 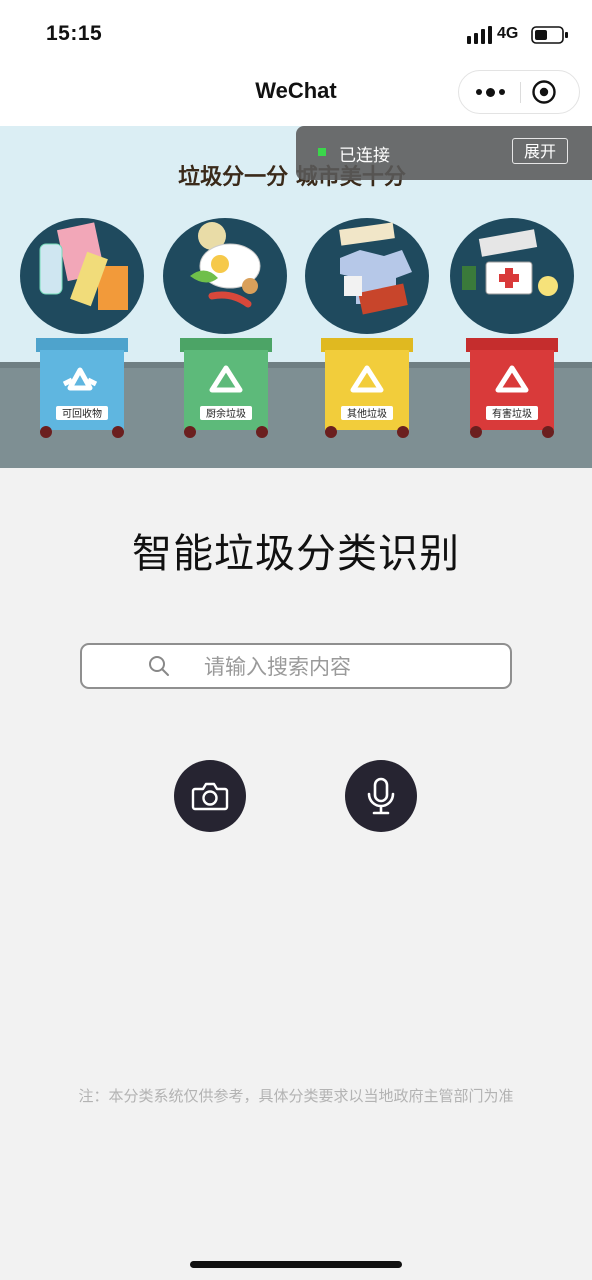 I want to click on bin-label-kitchen: 厨余垃圾, so click(x=226, y=413).